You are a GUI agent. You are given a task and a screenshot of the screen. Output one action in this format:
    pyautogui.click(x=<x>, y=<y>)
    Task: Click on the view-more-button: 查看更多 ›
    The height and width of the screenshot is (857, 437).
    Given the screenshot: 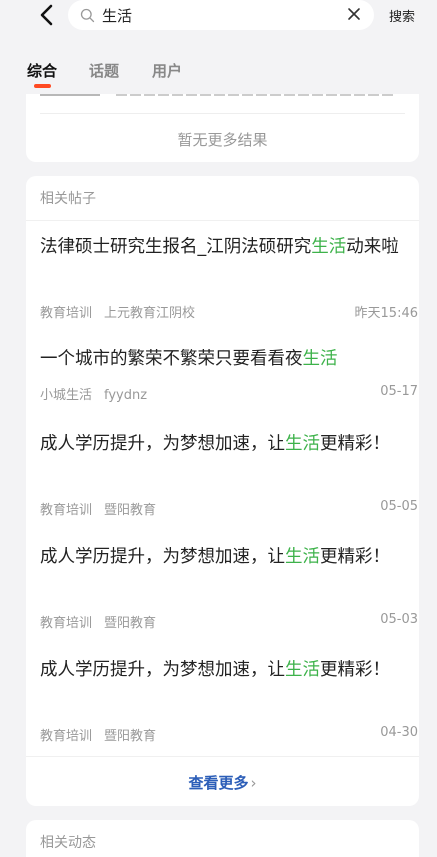 What is the action you would take?
    pyautogui.click(x=222, y=782)
    